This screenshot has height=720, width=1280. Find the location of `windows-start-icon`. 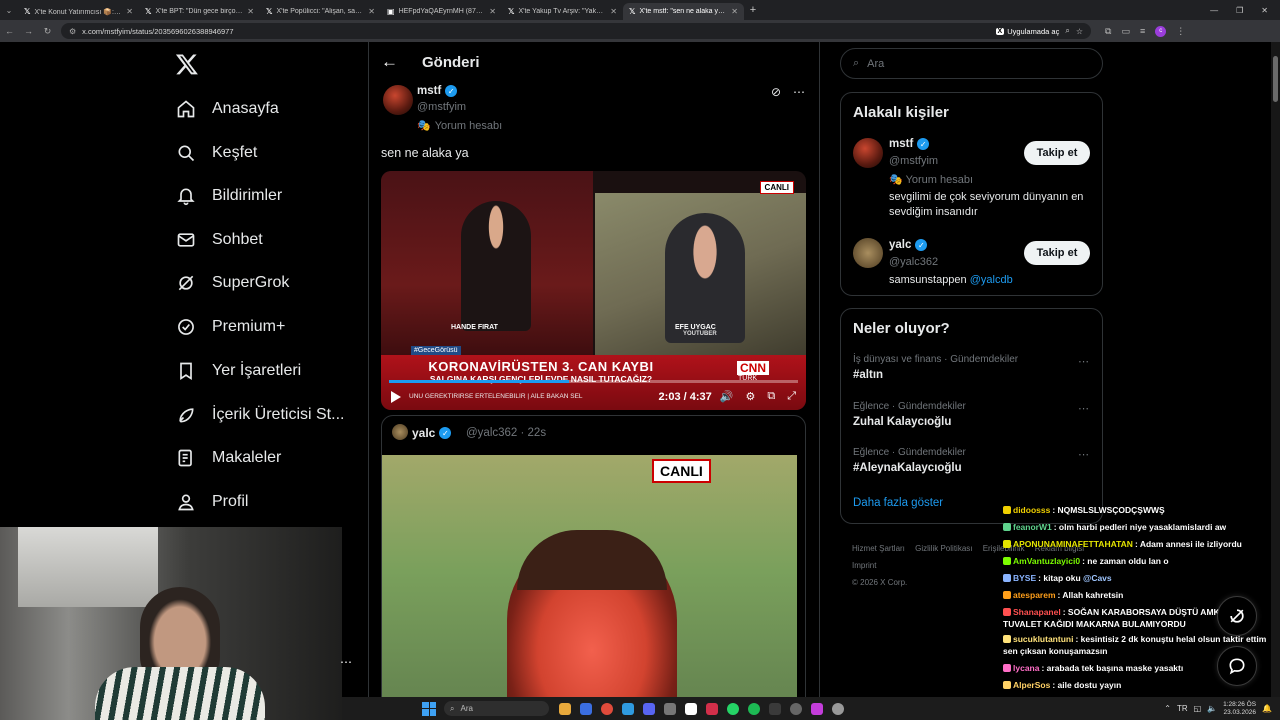

windows-start-icon is located at coordinates (429, 708).